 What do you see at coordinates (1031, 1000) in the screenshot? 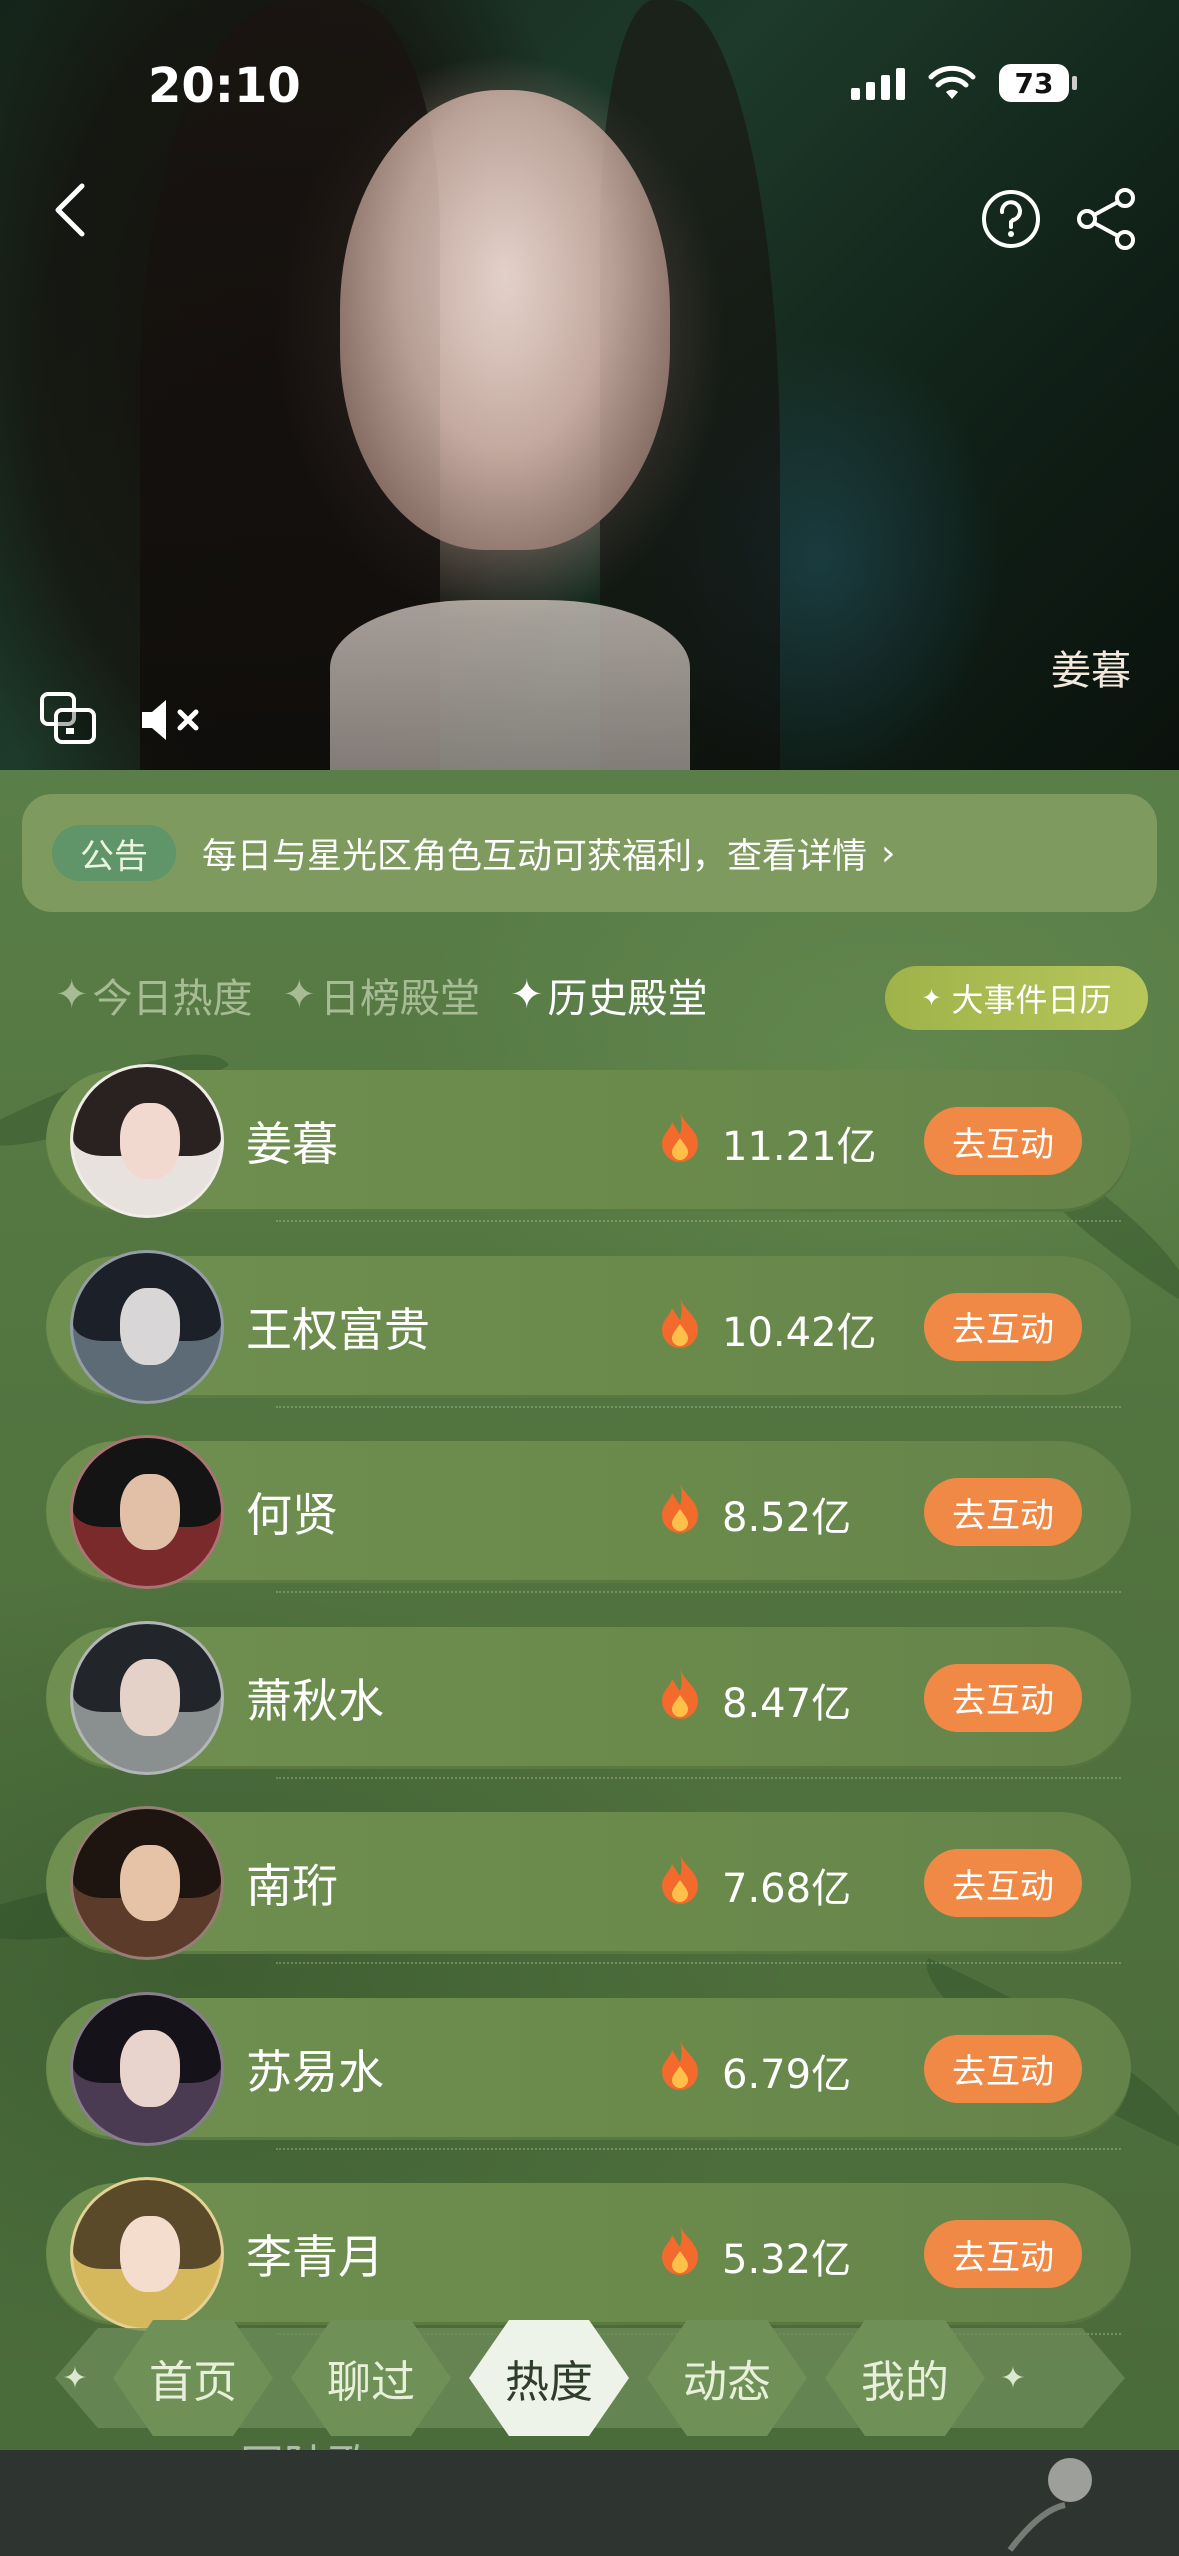
I see `event-calendar-label: 大事件日历` at bounding box center [1031, 1000].